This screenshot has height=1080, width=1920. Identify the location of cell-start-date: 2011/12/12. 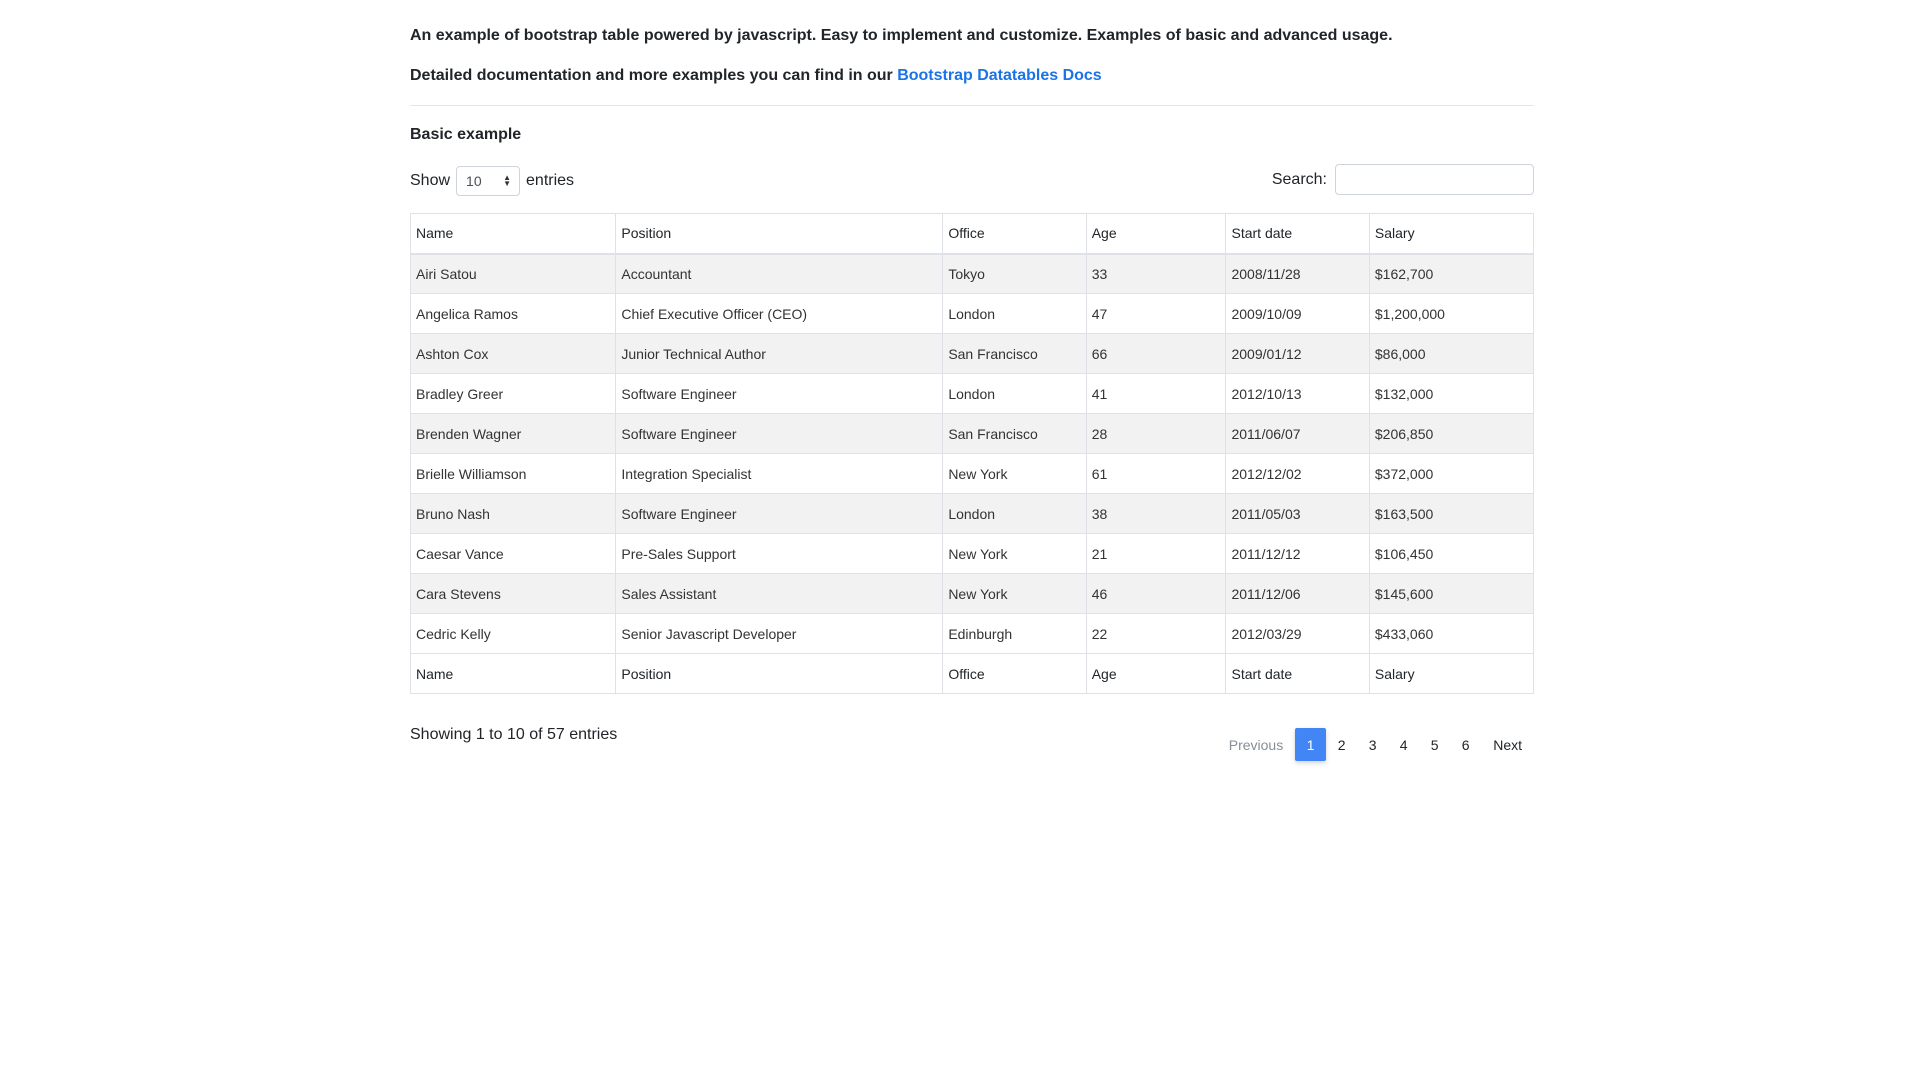
(1297, 554).